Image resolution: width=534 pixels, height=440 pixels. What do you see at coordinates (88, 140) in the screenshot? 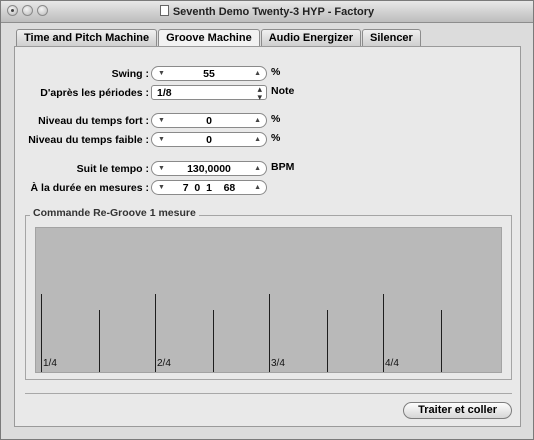
I see `weak-label: Niveau du temps faible :` at bounding box center [88, 140].